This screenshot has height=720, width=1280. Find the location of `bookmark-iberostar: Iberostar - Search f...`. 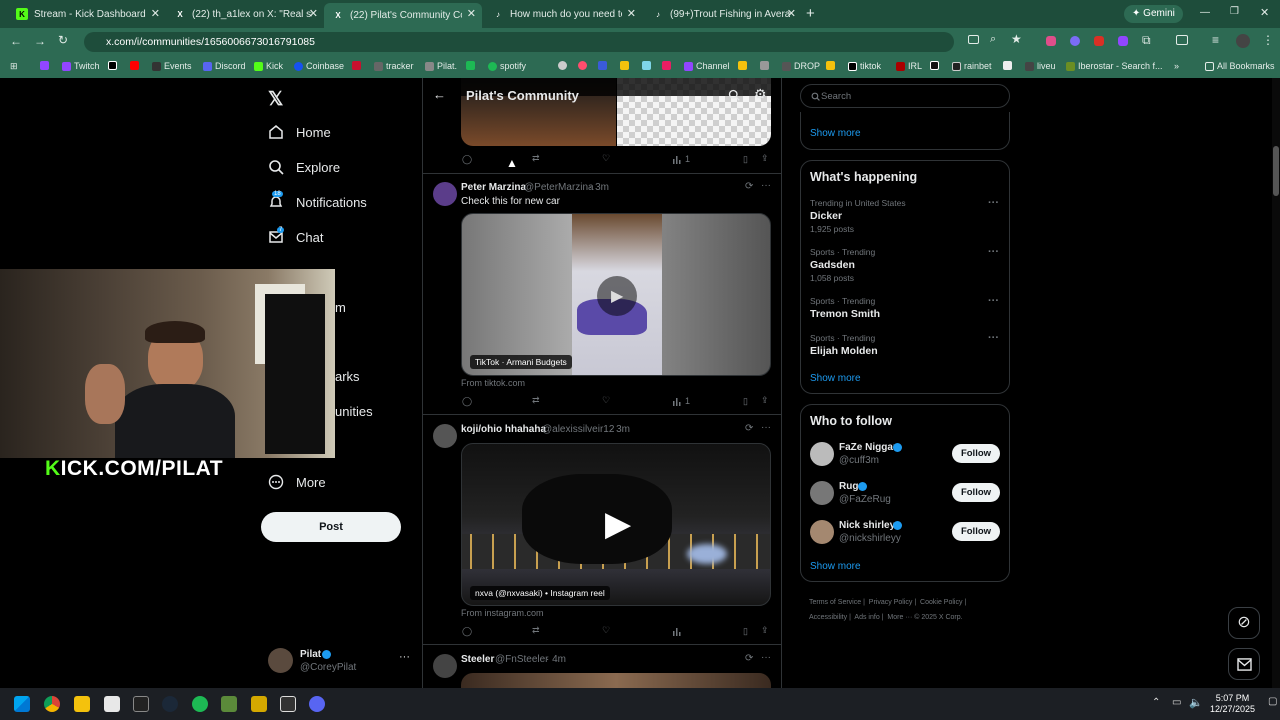

bookmark-iberostar: Iberostar - Search f... is located at coordinates (1114, 66).